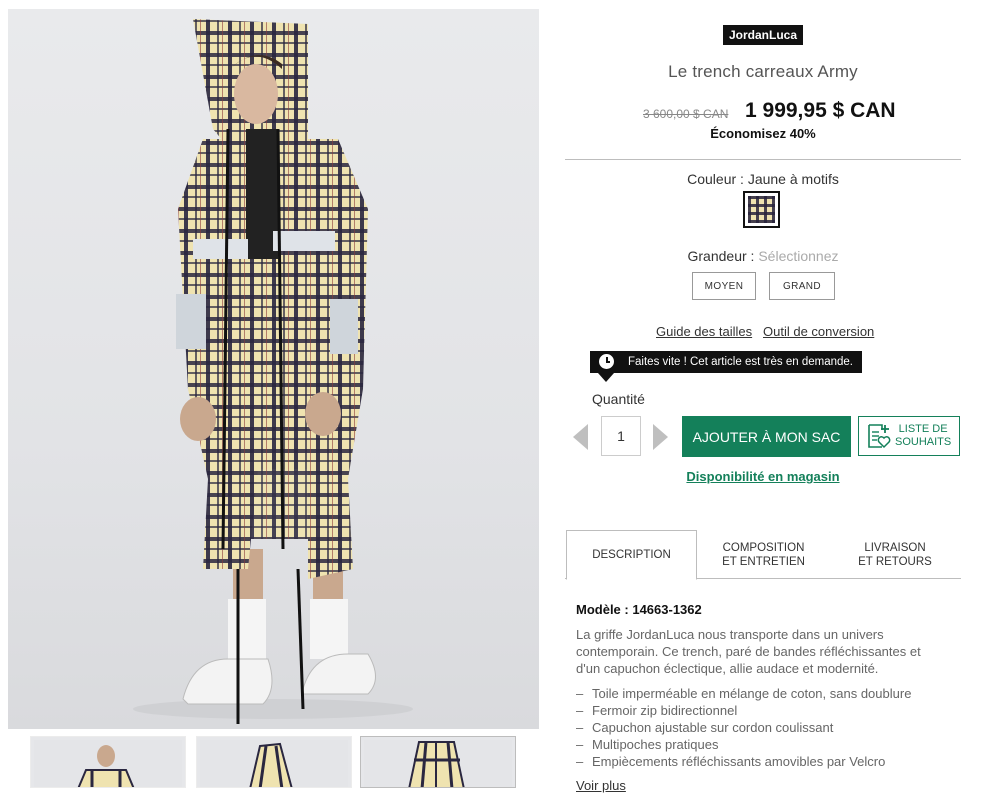  What do you see at coordinates (686, 114) in the screenshot?
I see `original-price: 3 600,00 $ CAN` at bounding box center [686, 114].